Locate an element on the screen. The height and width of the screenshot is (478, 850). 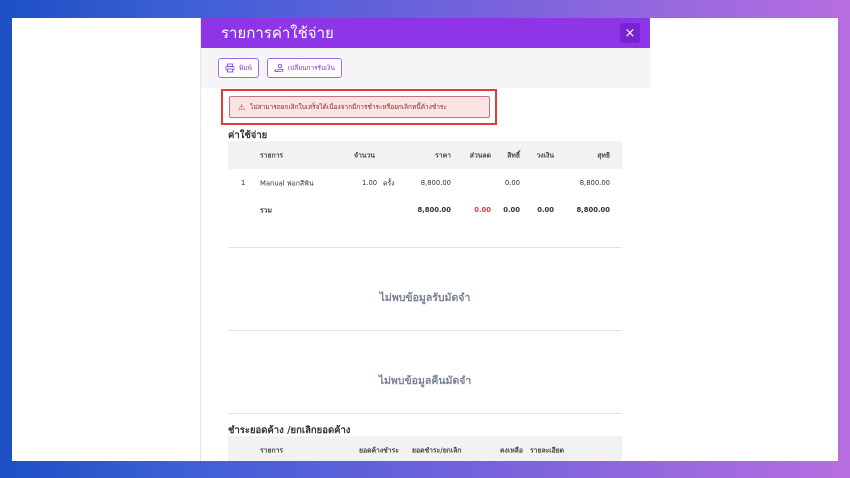
col-limit: วงเงิน is located at coordinates (545, 155).